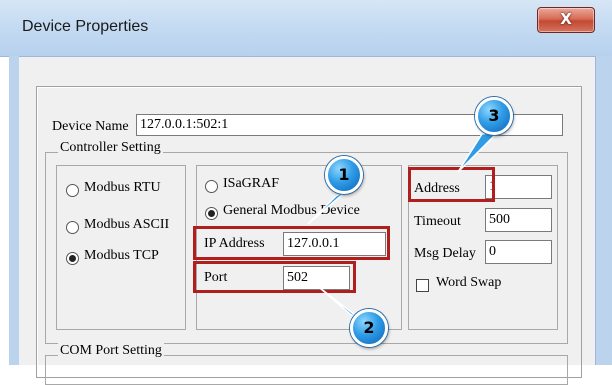 The height and width of the screenshot is (385, 612). I want to click on callout-2-badge: 2, so click(369, 328).